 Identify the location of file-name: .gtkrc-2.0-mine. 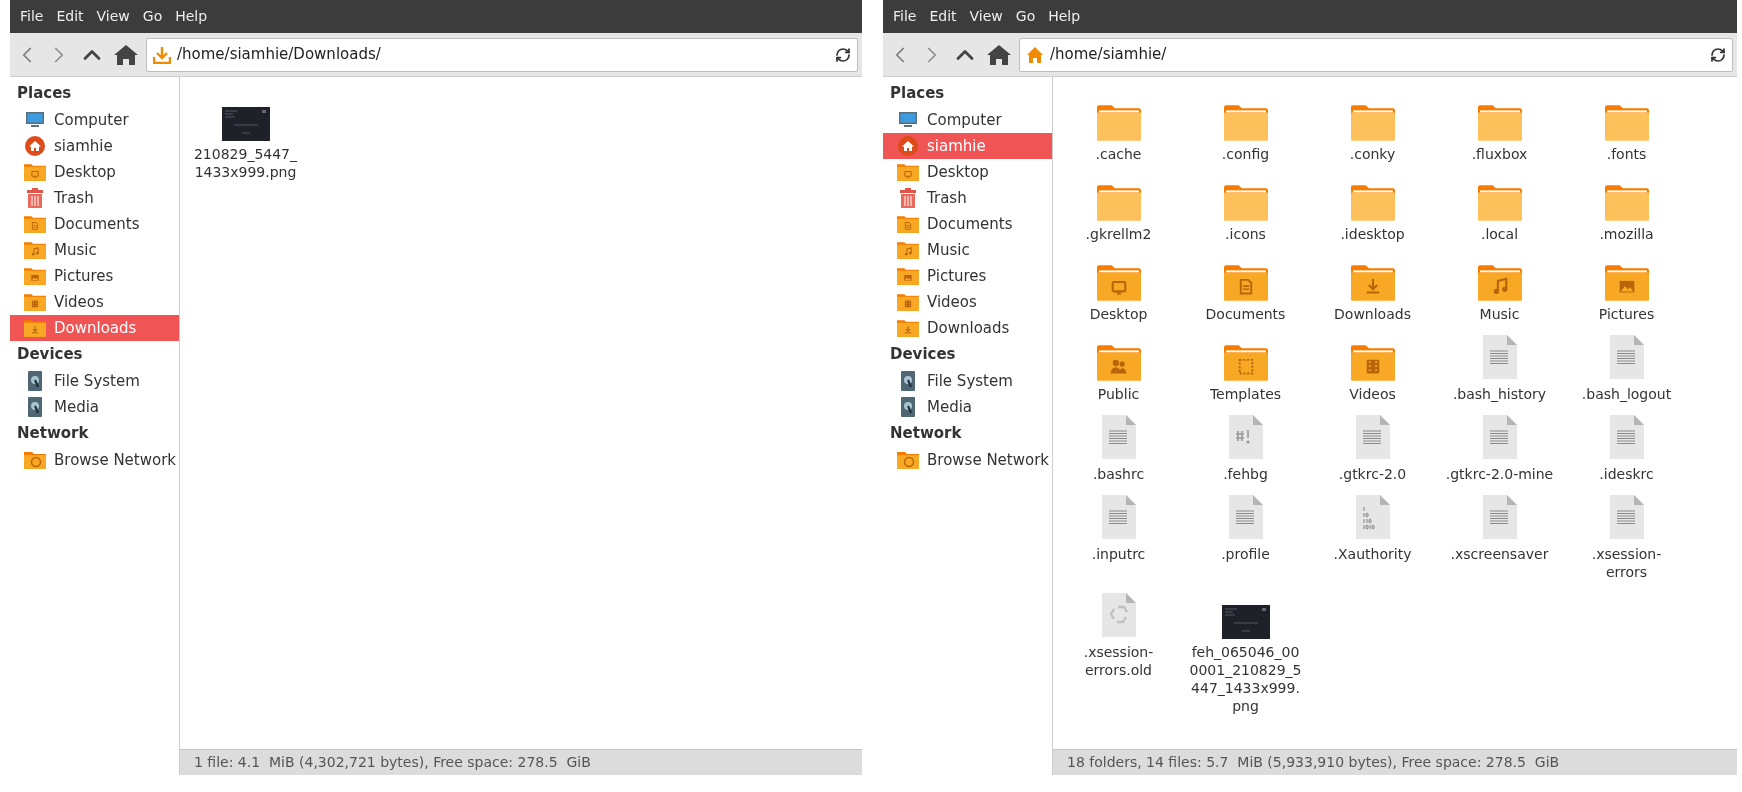
(1499, 474).